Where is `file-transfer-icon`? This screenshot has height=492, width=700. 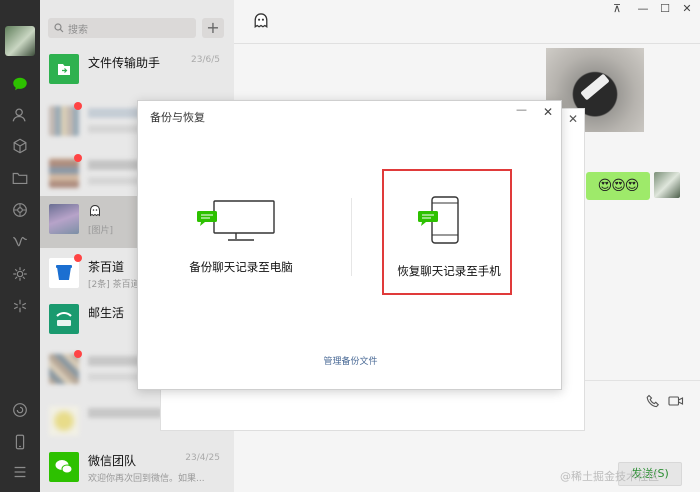
file-transfer-icon is located at coordinates (64, 69).